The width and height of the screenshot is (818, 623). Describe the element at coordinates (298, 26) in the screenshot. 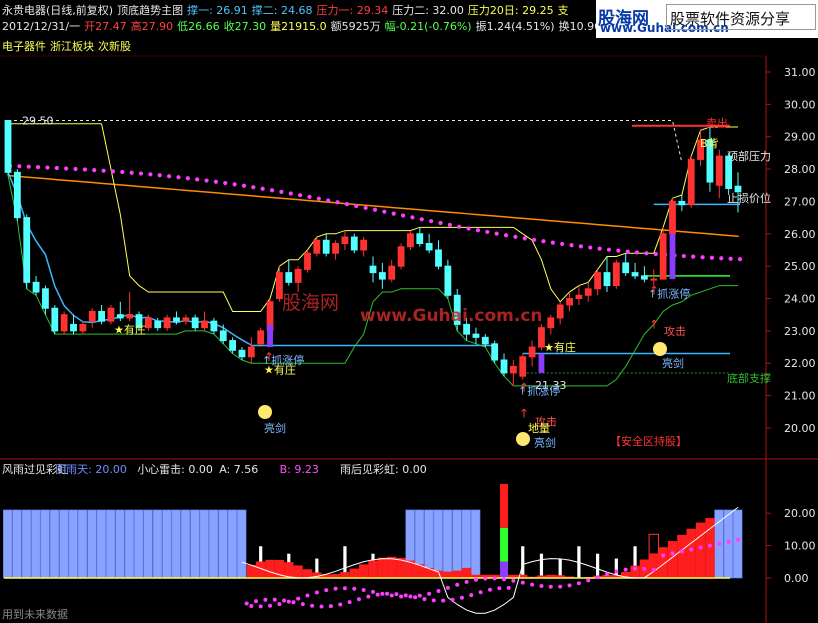

I see `quote-field-5: 量21915.0` at that location.